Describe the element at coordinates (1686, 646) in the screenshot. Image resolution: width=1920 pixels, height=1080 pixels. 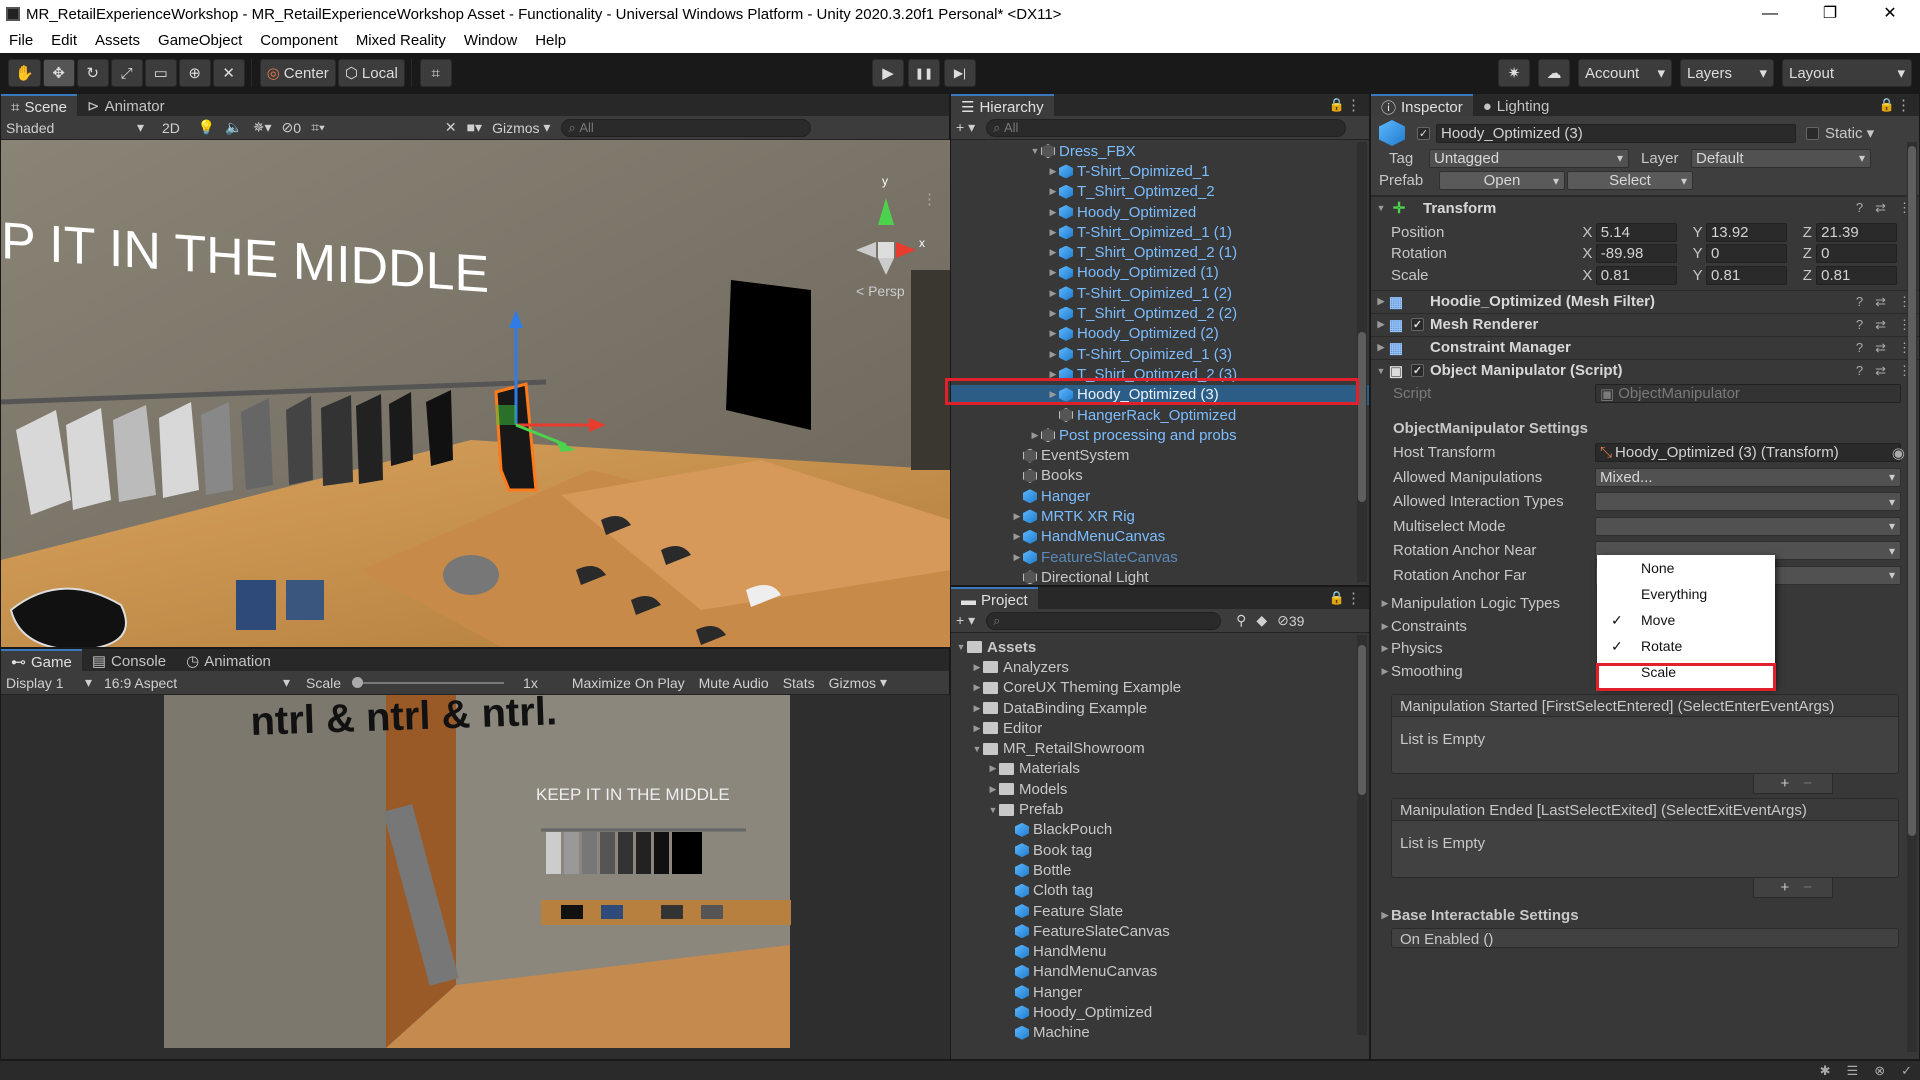
I see `popup-option-rotate: ✓ Rotate` at that location.